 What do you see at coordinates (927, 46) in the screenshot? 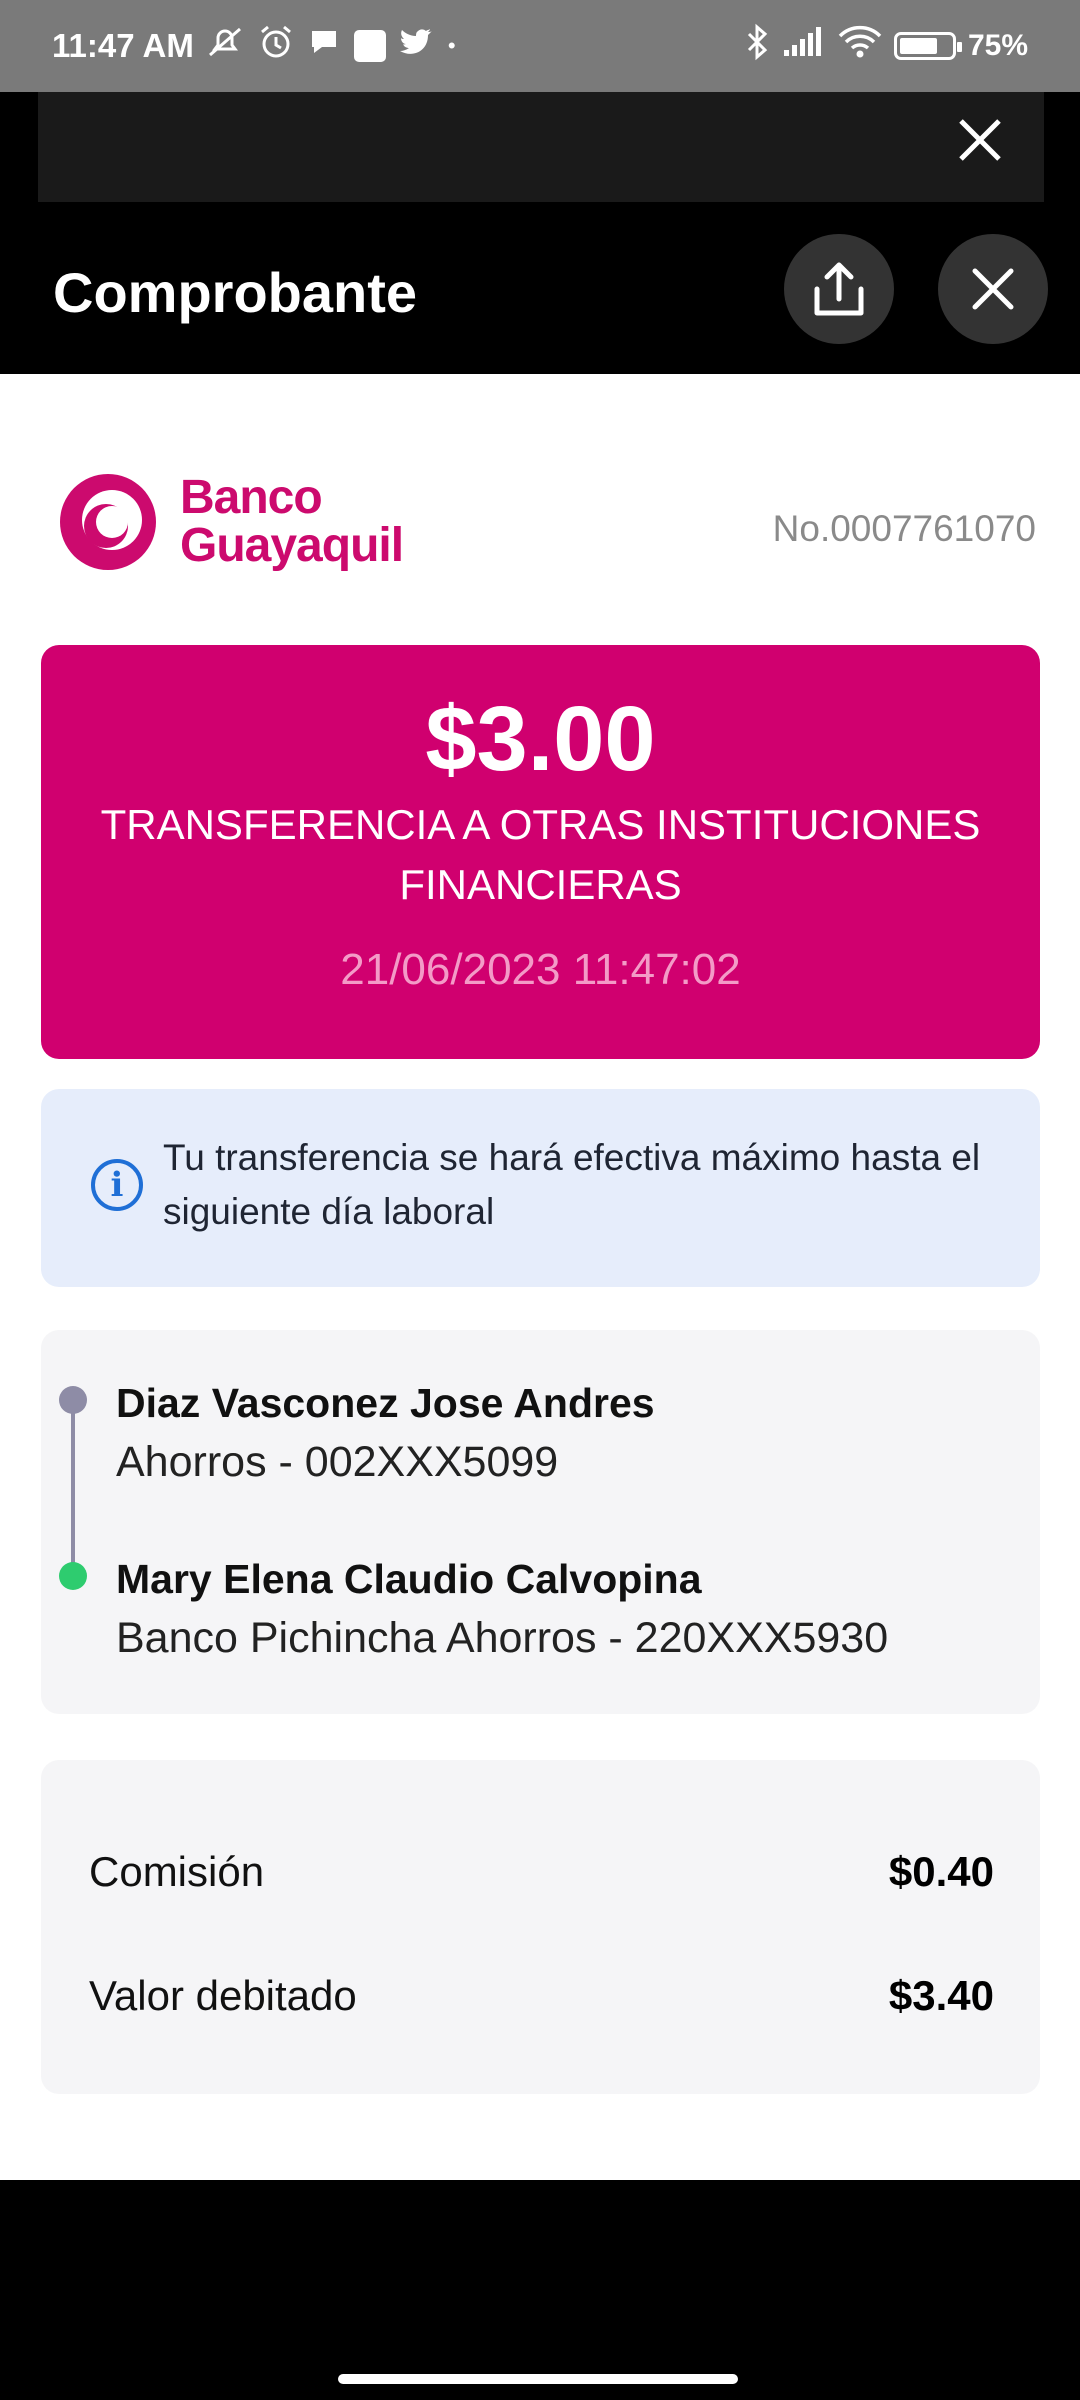
I see `battery-icon` at bounding box center [927, 46].